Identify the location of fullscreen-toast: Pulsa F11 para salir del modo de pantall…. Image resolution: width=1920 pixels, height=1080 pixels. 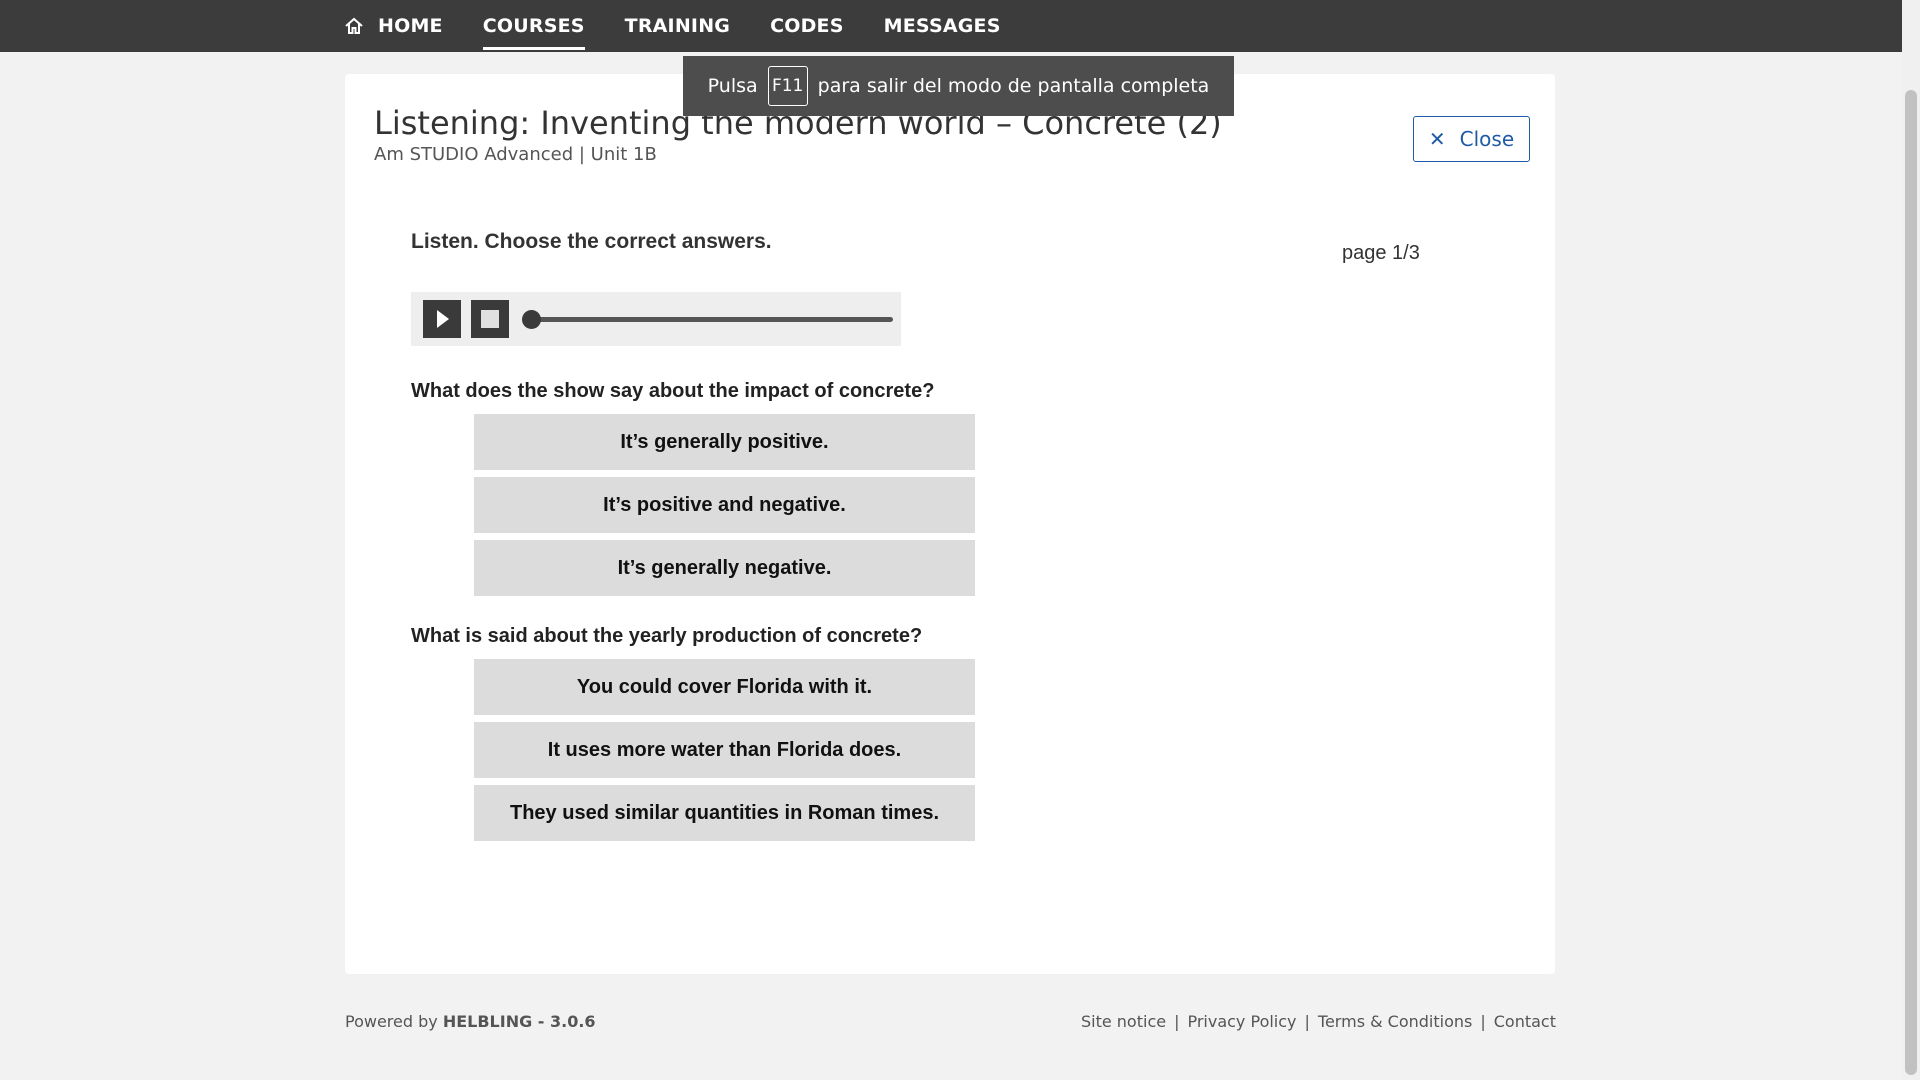
(958, 86).